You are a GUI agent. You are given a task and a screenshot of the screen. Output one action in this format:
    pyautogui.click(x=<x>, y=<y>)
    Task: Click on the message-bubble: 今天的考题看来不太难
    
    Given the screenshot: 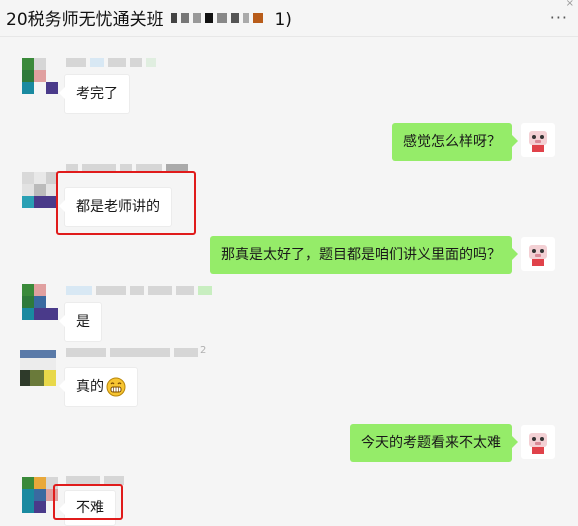 What is the action you would take?
    pyautogui.click(x=434, y=443)
    